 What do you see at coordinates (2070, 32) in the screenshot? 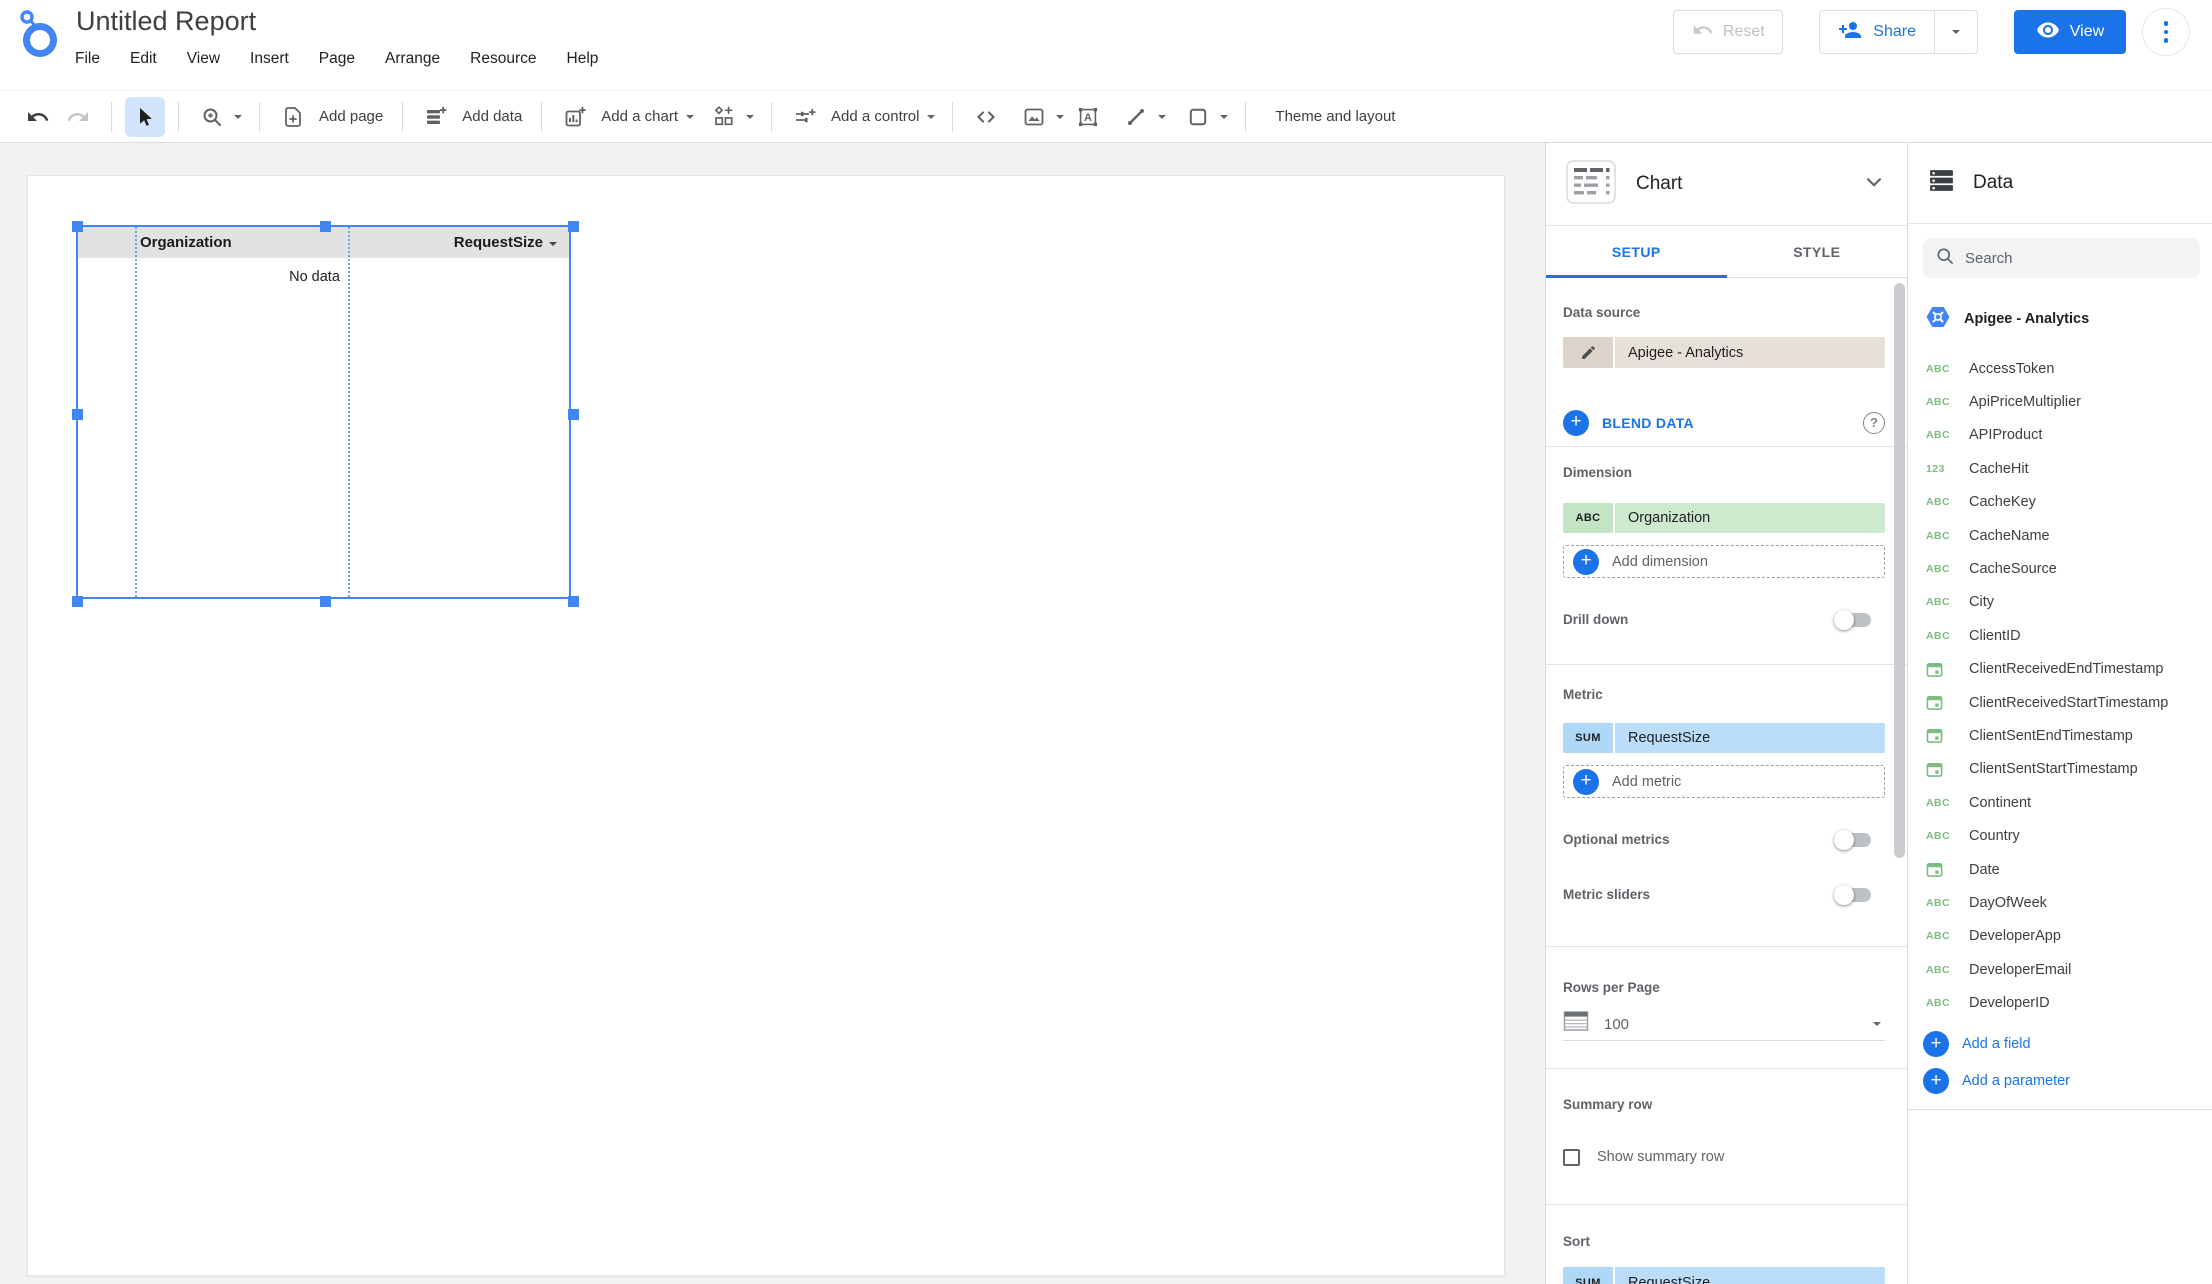
I see `view-button: View` at bounding box center [2070, 32].